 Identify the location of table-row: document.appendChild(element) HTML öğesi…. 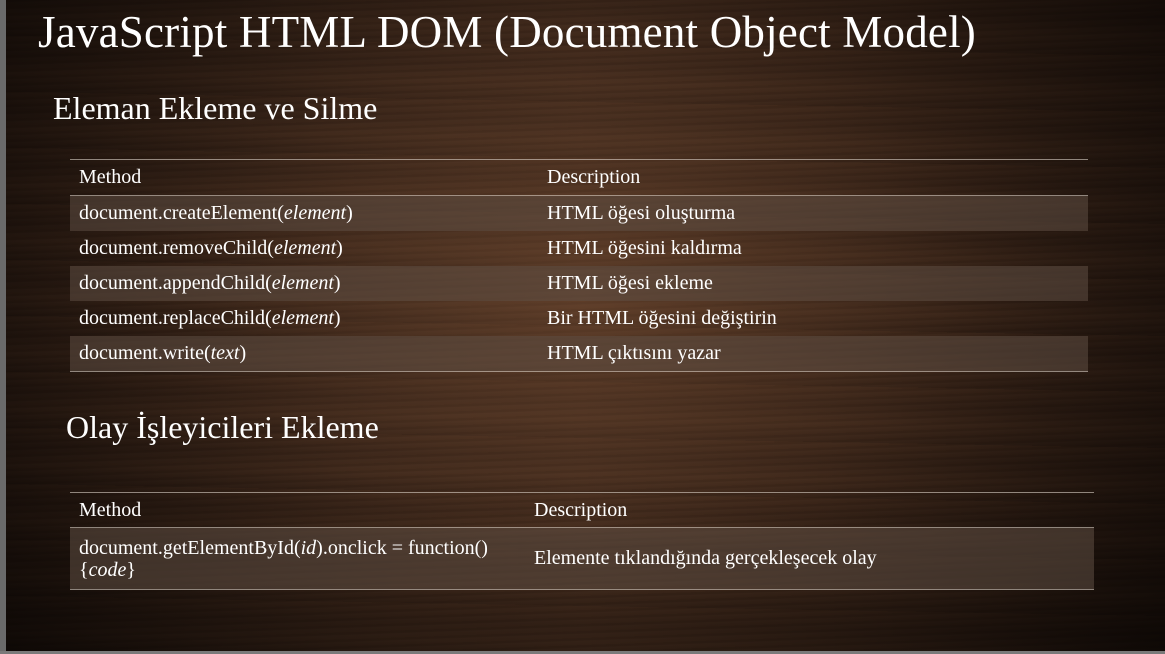
(579, 283).